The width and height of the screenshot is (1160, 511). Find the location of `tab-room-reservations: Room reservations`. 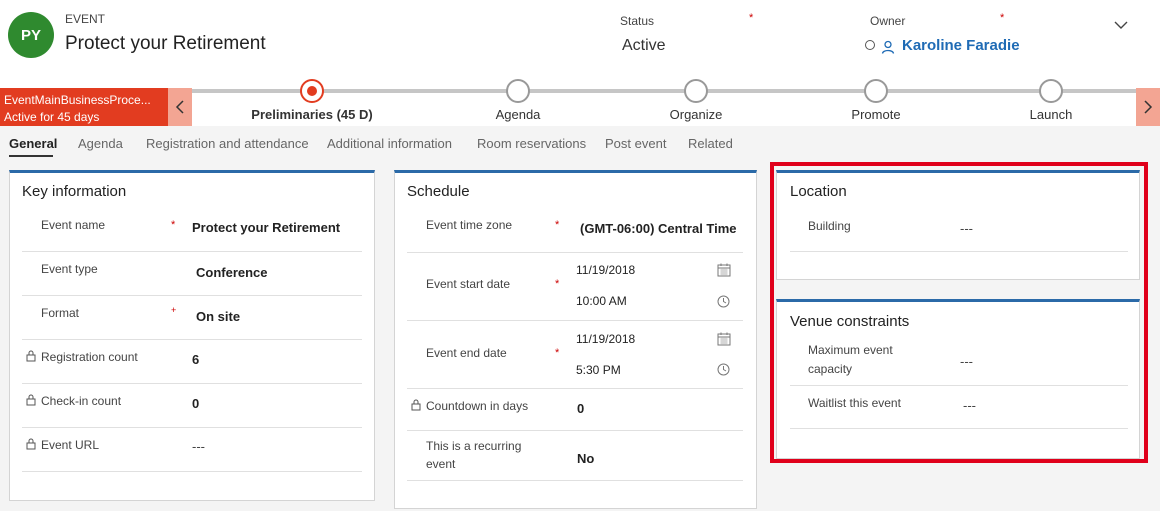

tab-room-reservations: Room reservations is located at coordinates (531, 143).